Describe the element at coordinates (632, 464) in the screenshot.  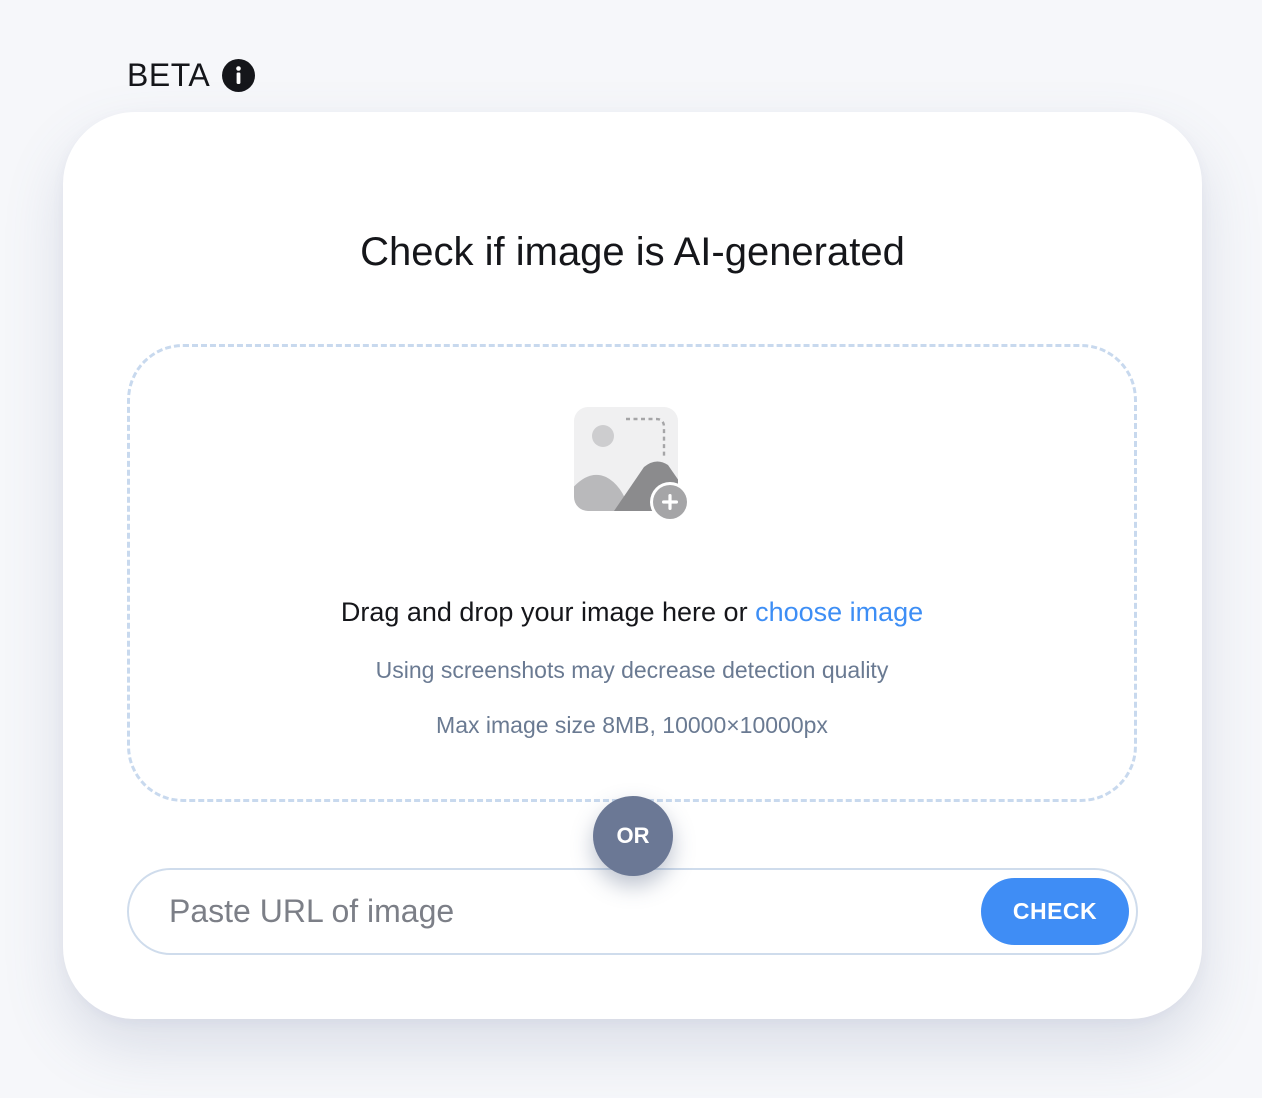
I see `image-add-icon` at that location.